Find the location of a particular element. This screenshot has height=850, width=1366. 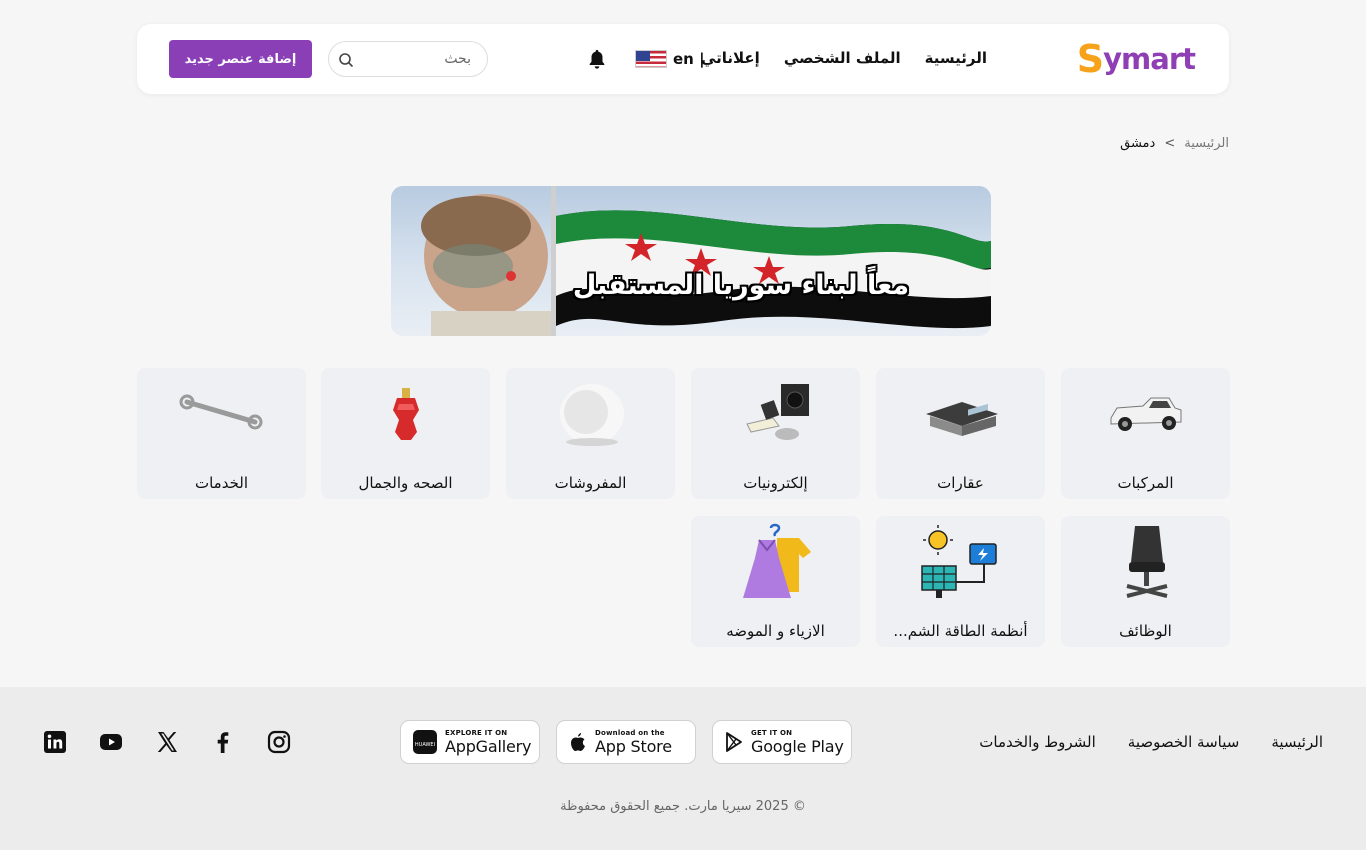

category-card-vehicles: المركبات is located at coordinates (1145, 433).